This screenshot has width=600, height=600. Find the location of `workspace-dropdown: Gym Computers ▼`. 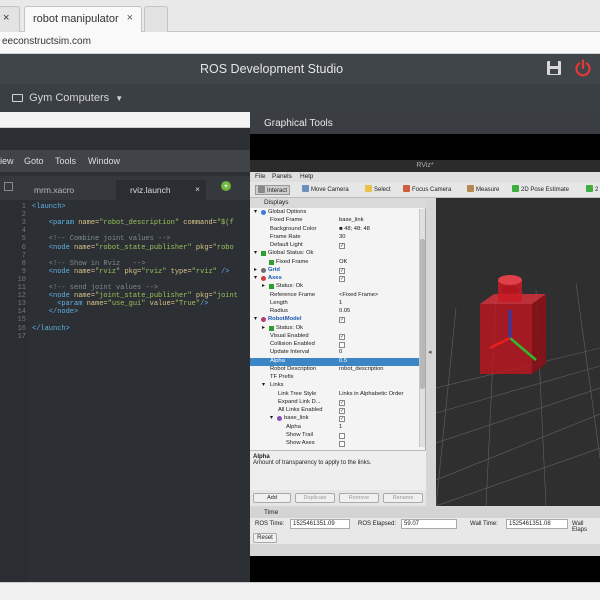

workspace-dropdown: Gym Computers ▼ is located at coordinates (67, 98).